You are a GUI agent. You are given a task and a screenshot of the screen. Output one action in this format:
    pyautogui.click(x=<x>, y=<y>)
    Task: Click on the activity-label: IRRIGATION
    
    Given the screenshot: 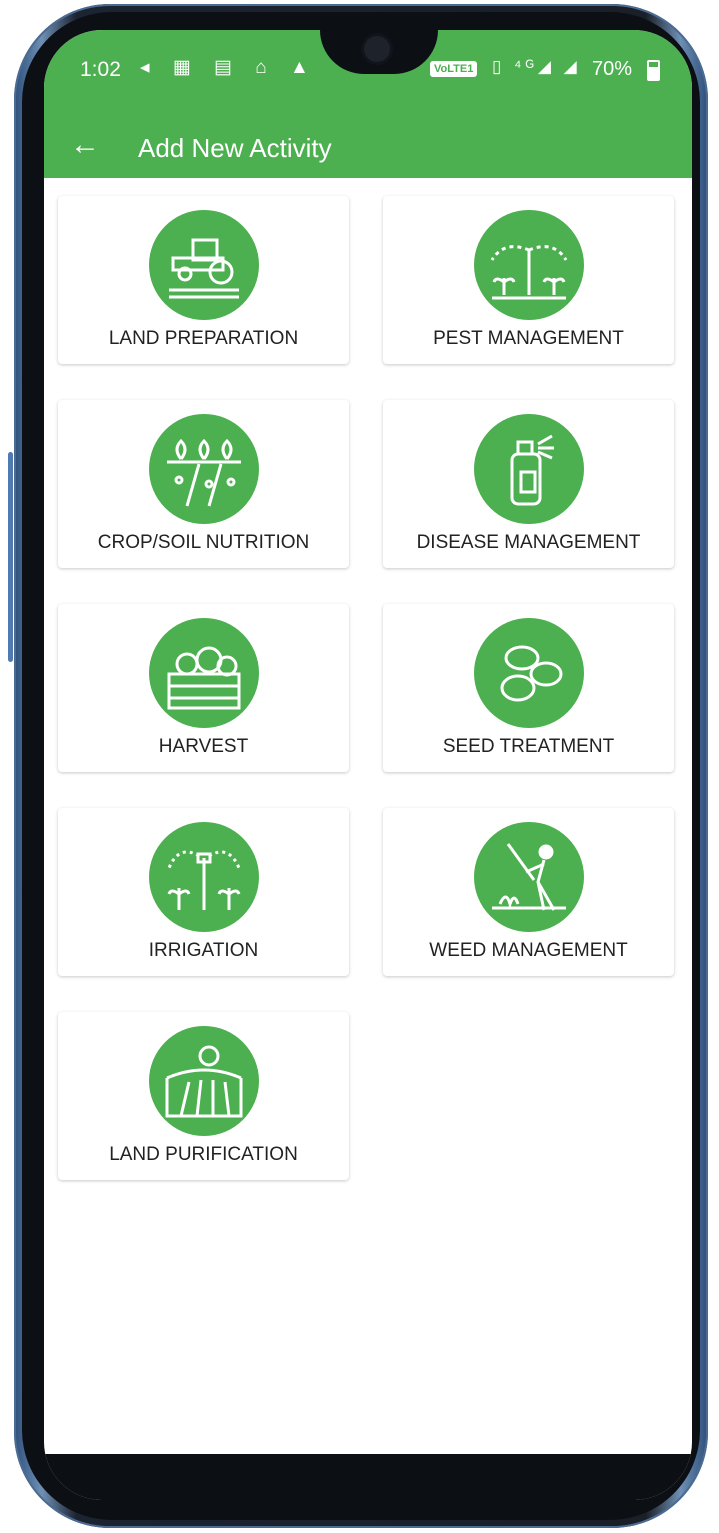 What is the action you would take?
    pyautogui.click(x=203, y=950)
    